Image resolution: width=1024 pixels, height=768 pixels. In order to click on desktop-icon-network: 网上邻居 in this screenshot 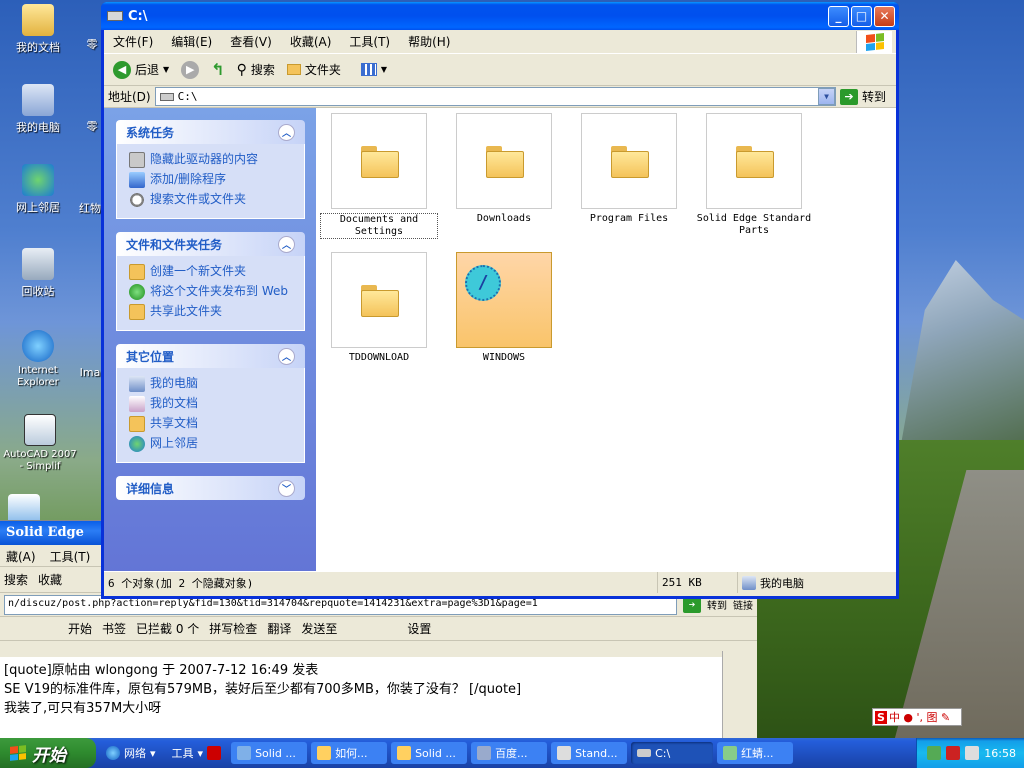, I will do `click(38, 189)`.